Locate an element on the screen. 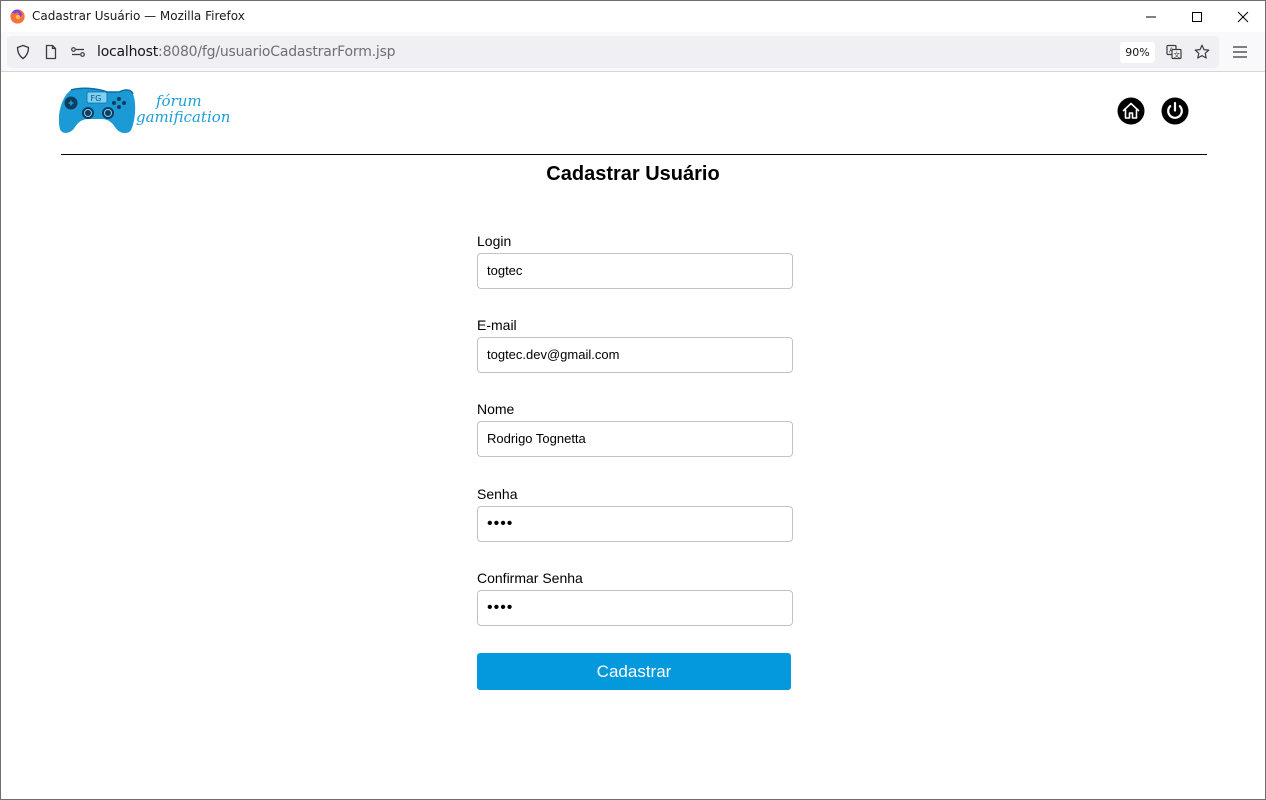 This screenshot has width=1266, height=800. power-icon is located at coordinates (1175, 111).